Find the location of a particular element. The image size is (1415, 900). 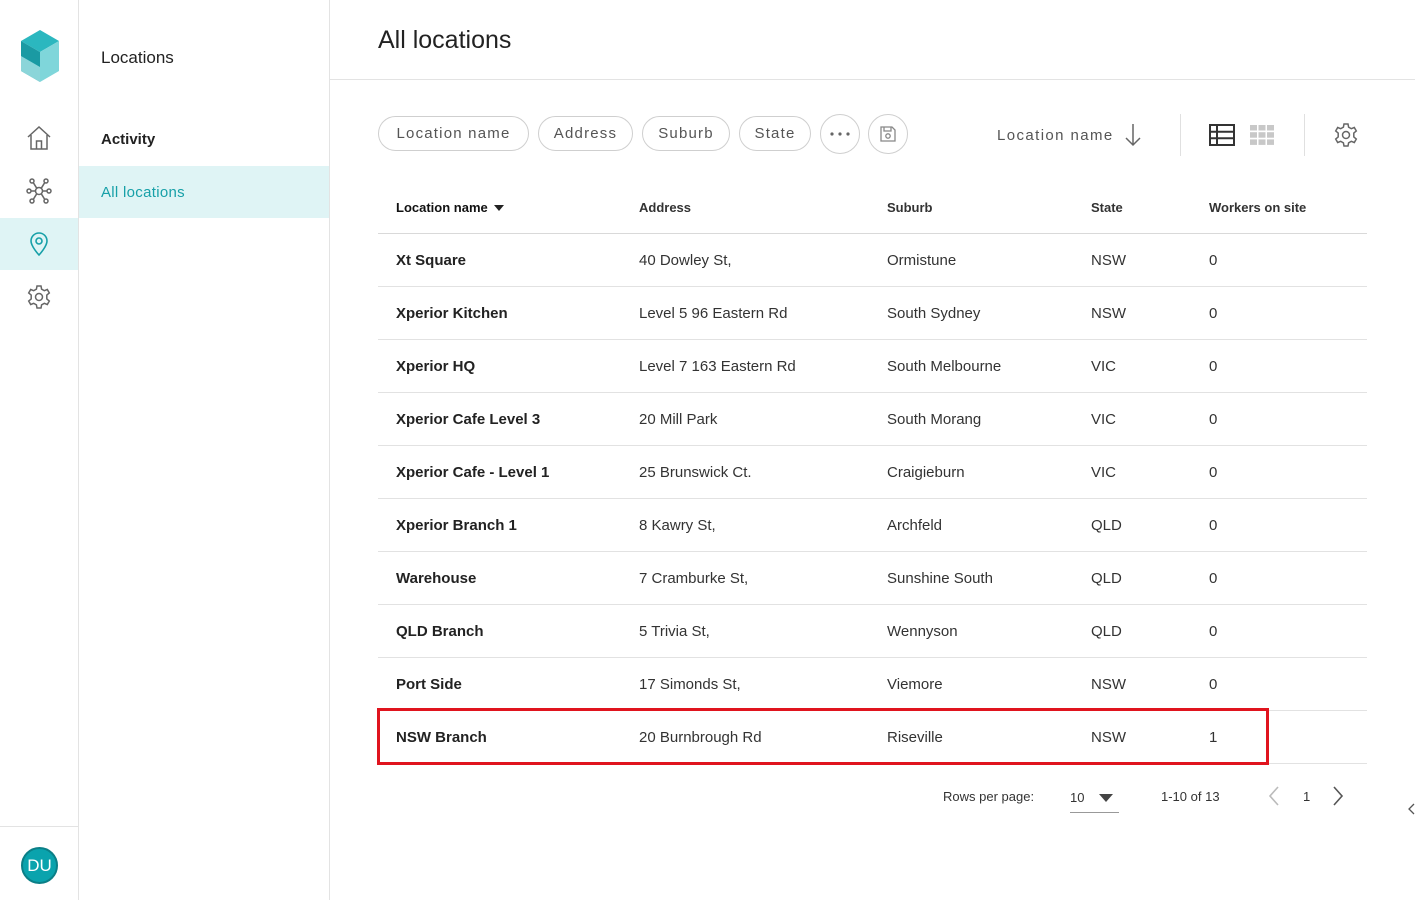

grid-view-icon is located at coordinates (1262, 135).